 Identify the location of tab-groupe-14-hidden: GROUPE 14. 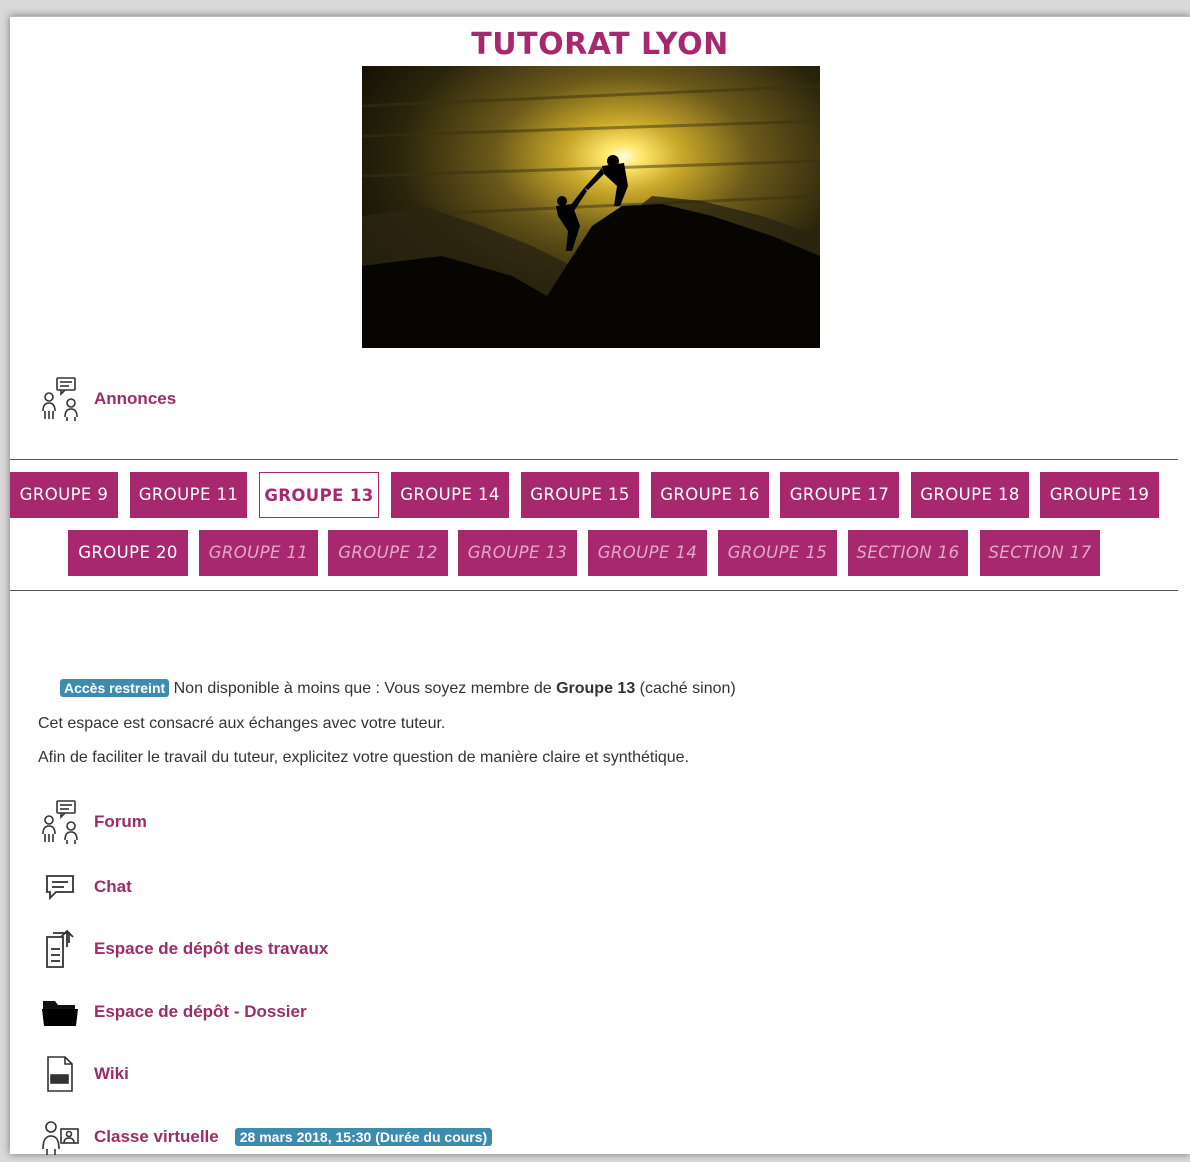
(647, 553).